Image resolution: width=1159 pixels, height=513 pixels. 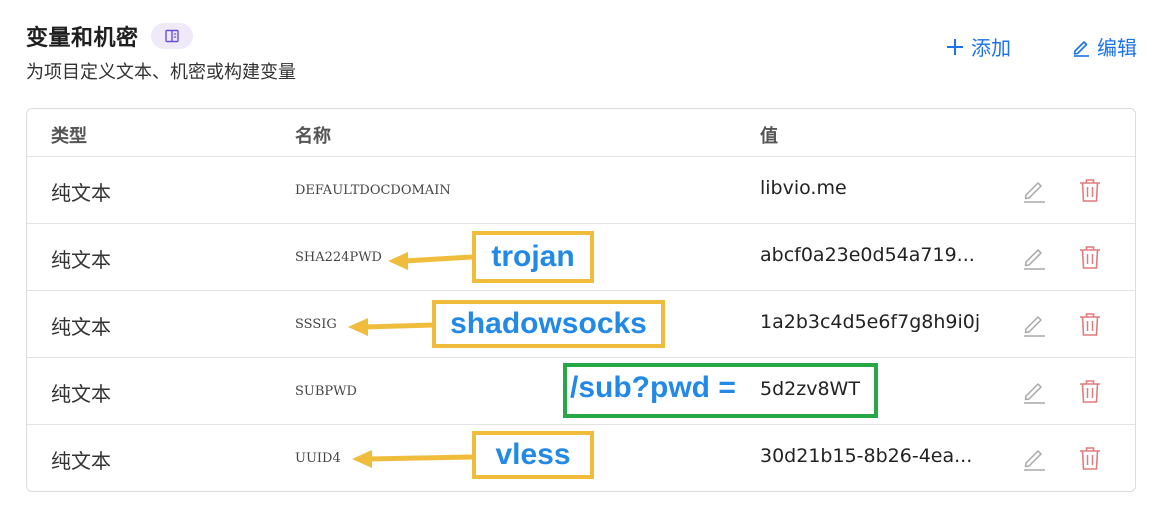 What do you see at coordinates (955, 46) in the screenshot?
I see `plus-icon` at bounding box center [955, 46].